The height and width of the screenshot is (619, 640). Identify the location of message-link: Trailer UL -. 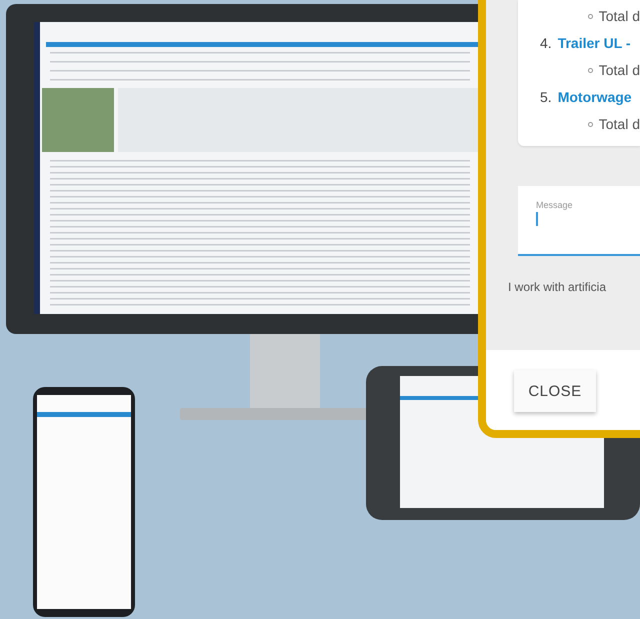
(594, 43).